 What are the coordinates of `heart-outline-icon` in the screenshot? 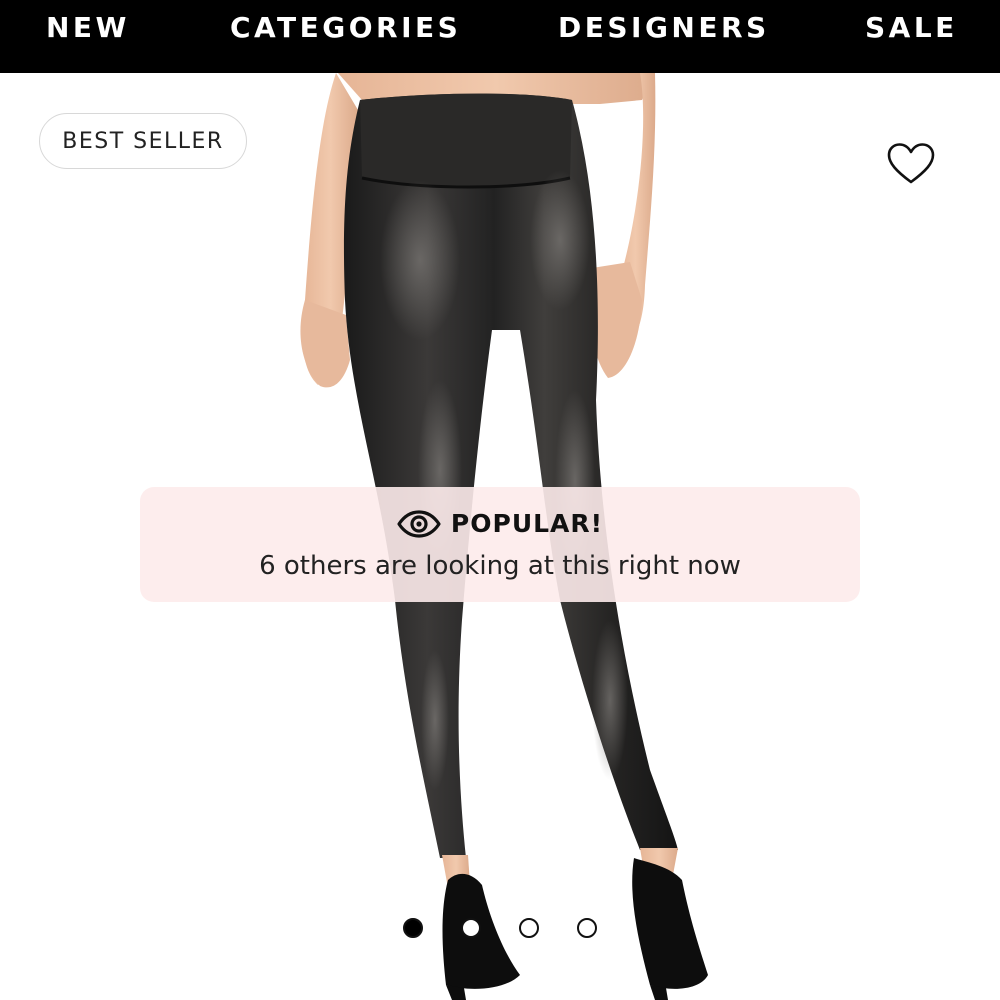 It's located at (911, 164).